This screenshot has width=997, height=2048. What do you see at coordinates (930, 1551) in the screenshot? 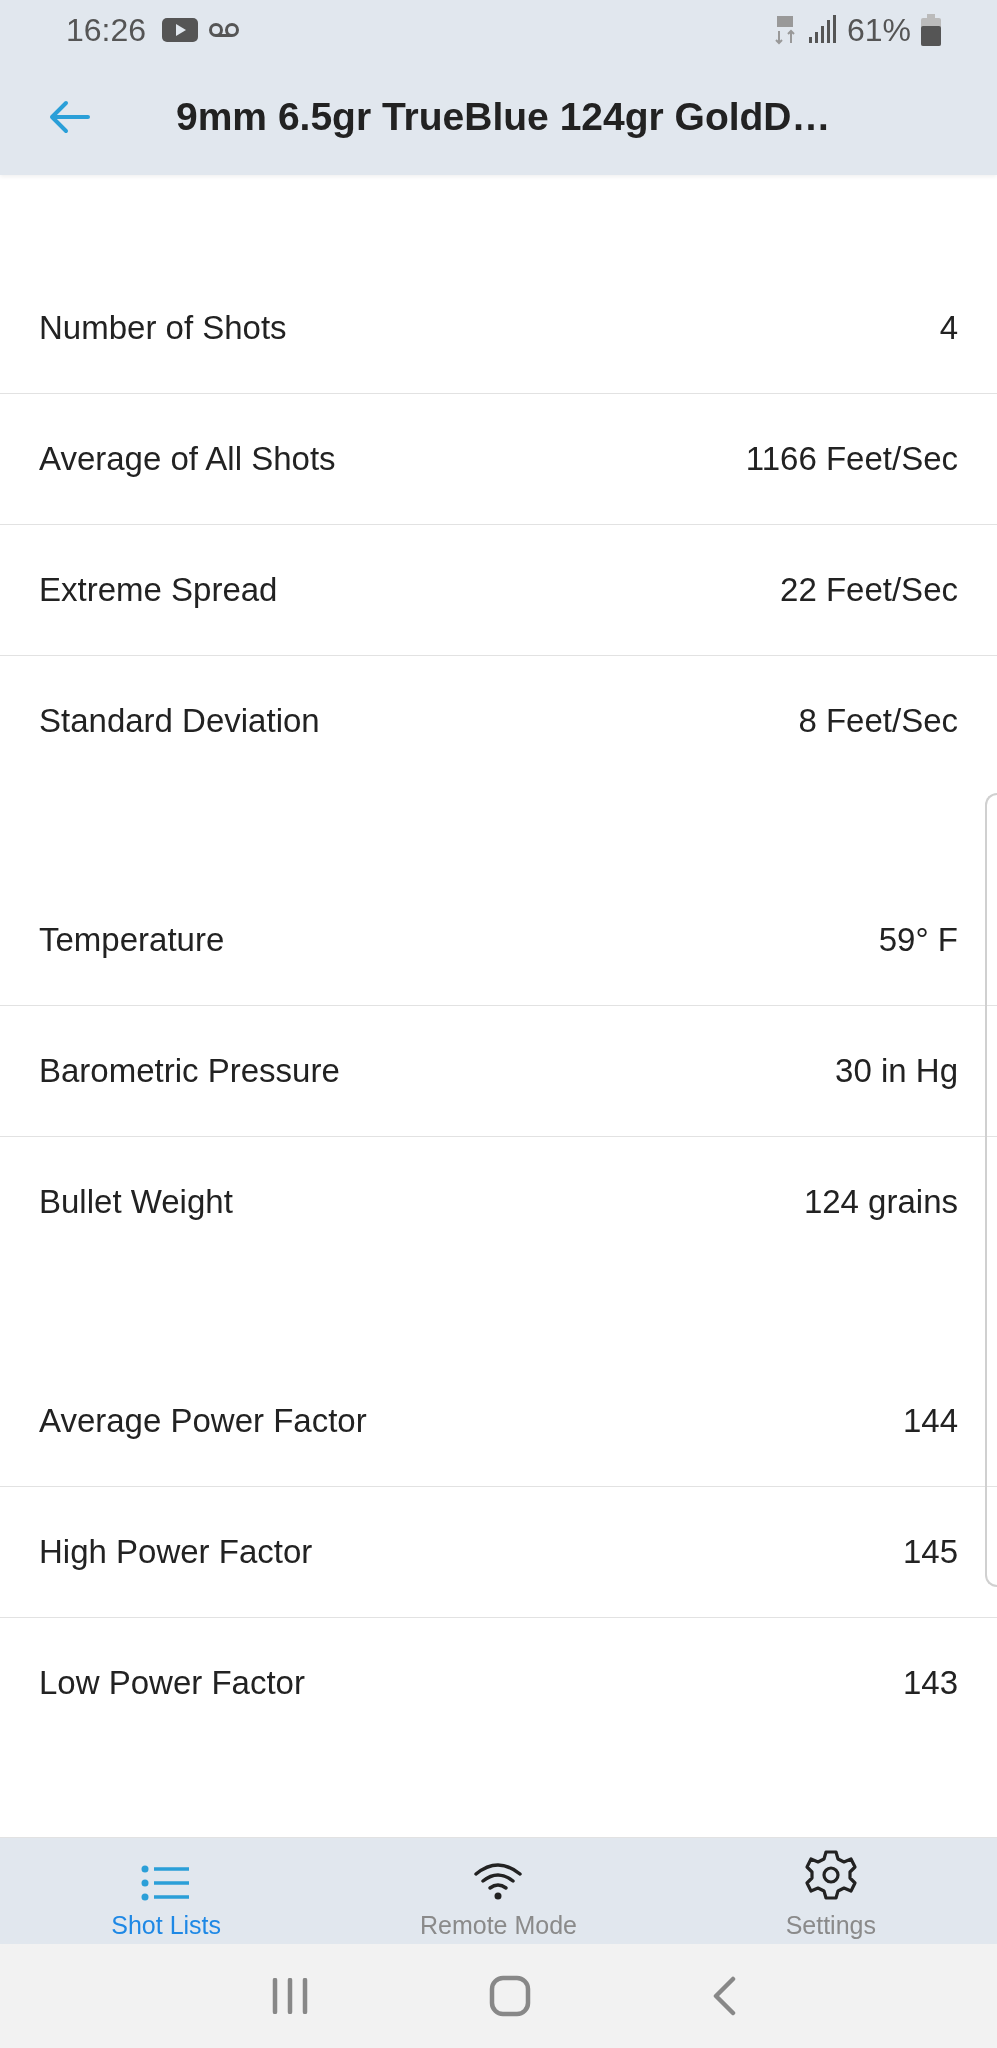
I see `stat-value: 145` at bounding box center [930, 1551].